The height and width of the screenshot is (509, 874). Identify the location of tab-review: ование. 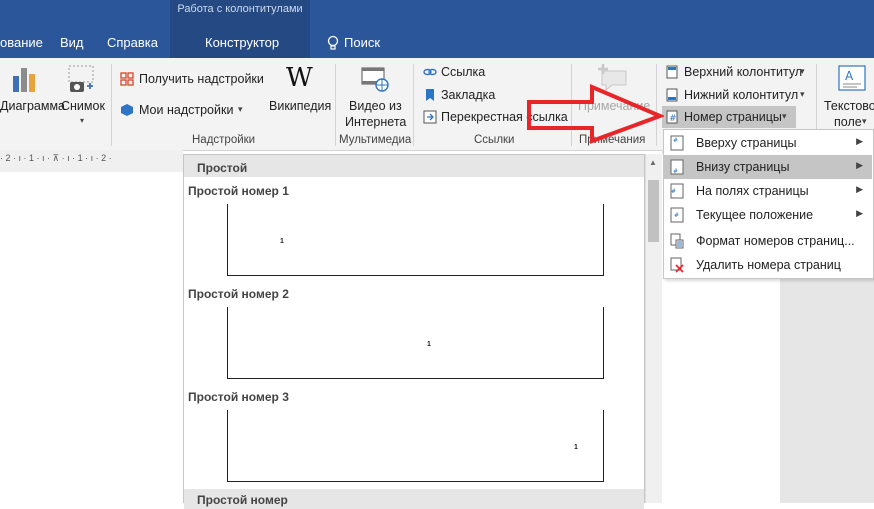
(21, 42).